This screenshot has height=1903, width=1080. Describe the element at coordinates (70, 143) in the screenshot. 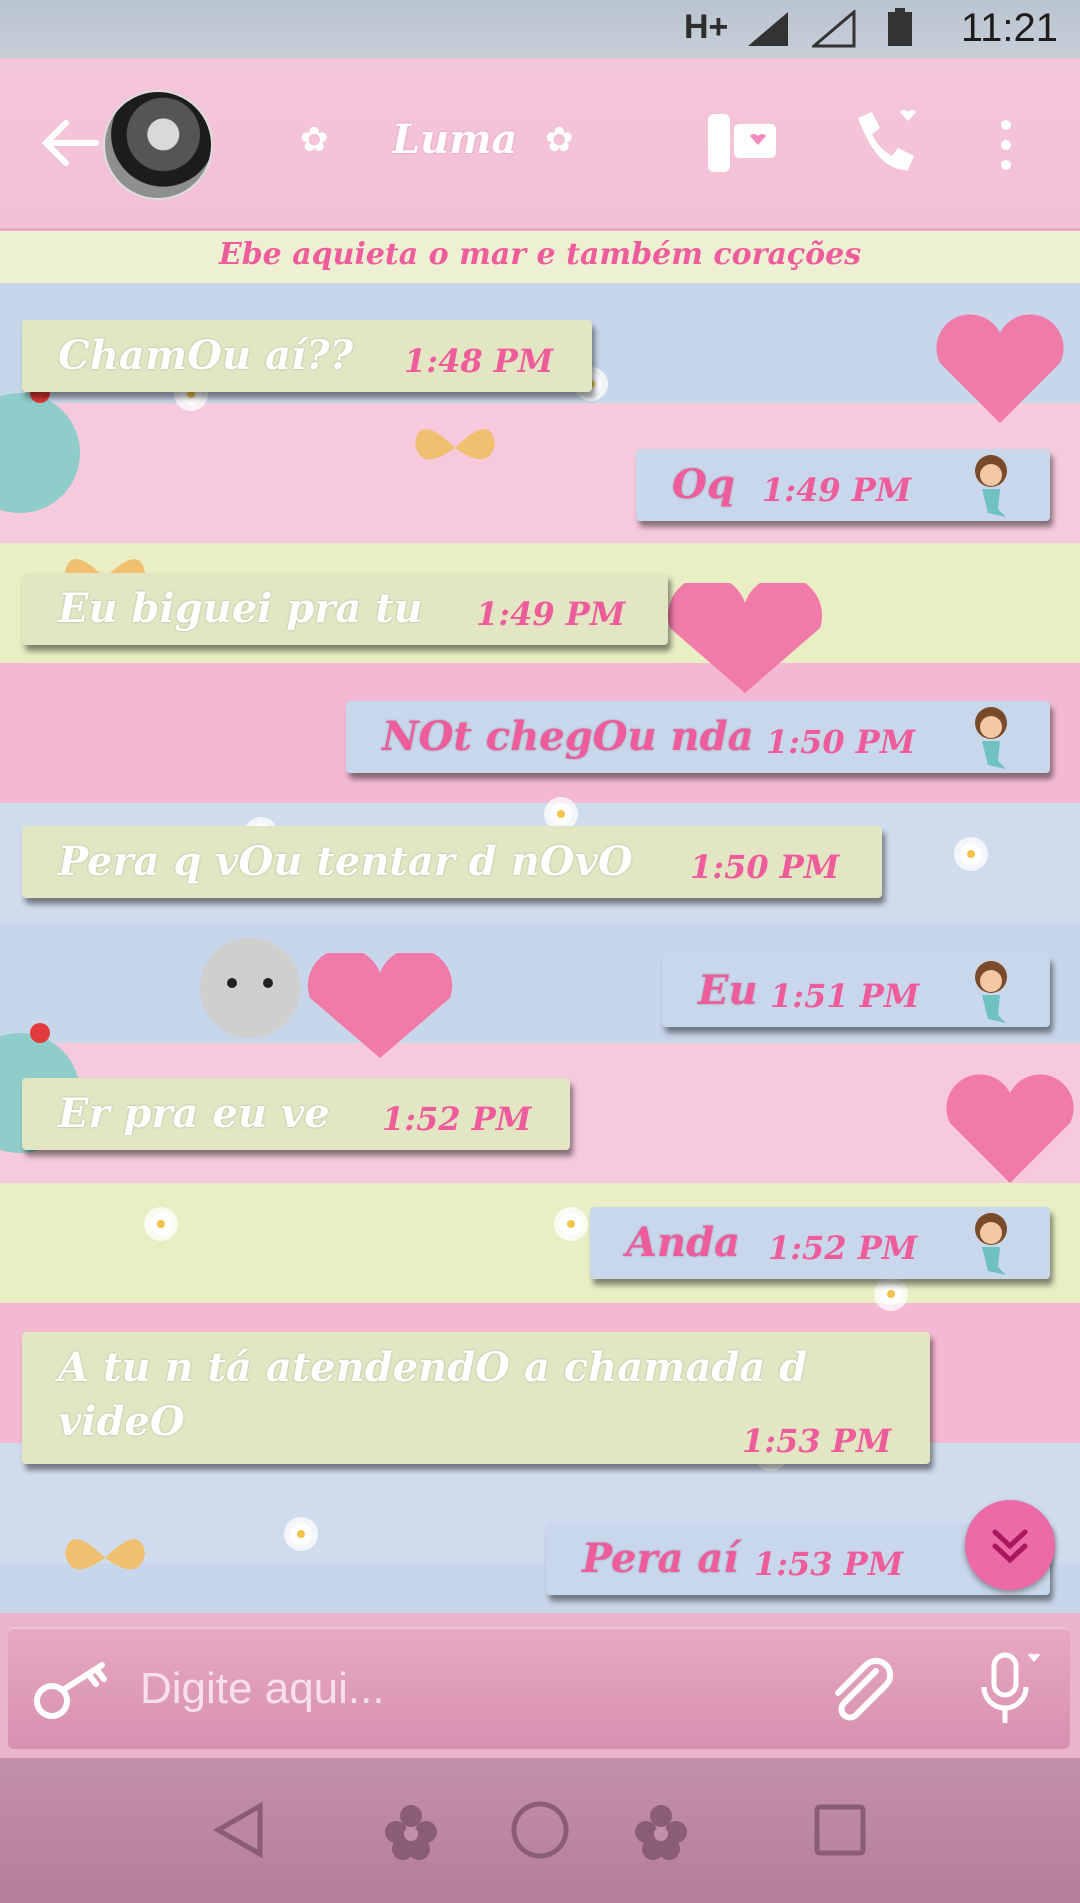

I see `back-arrow-icon` at that location.